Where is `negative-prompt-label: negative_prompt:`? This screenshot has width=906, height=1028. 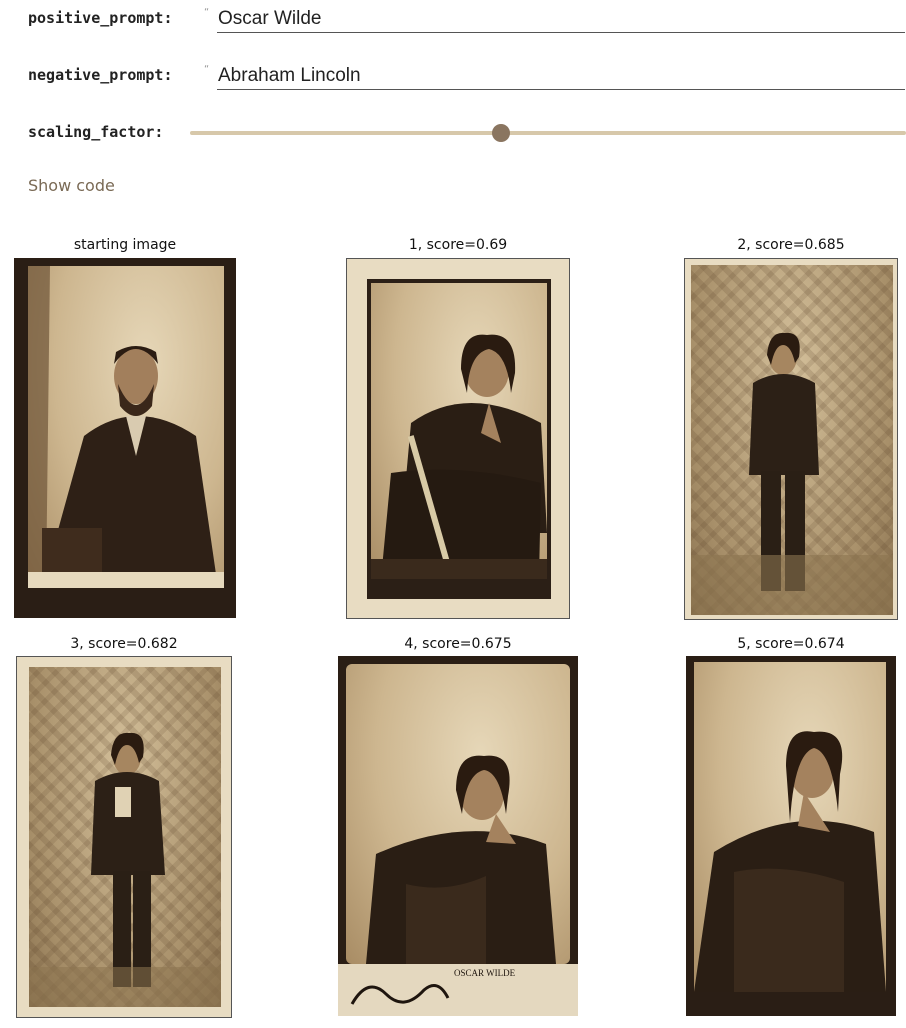
negative-prompt-label: negative_prompt: is located at coordinates (100, 75).